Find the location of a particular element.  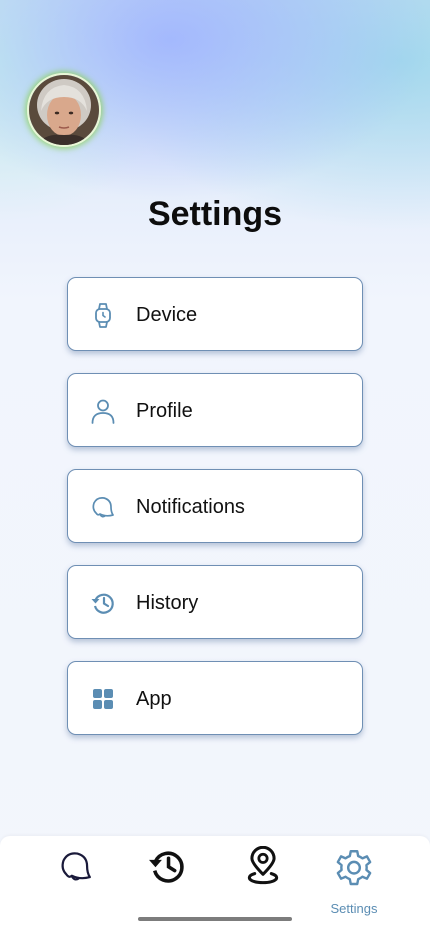

watch-icon is located at coordinates (103, 315).